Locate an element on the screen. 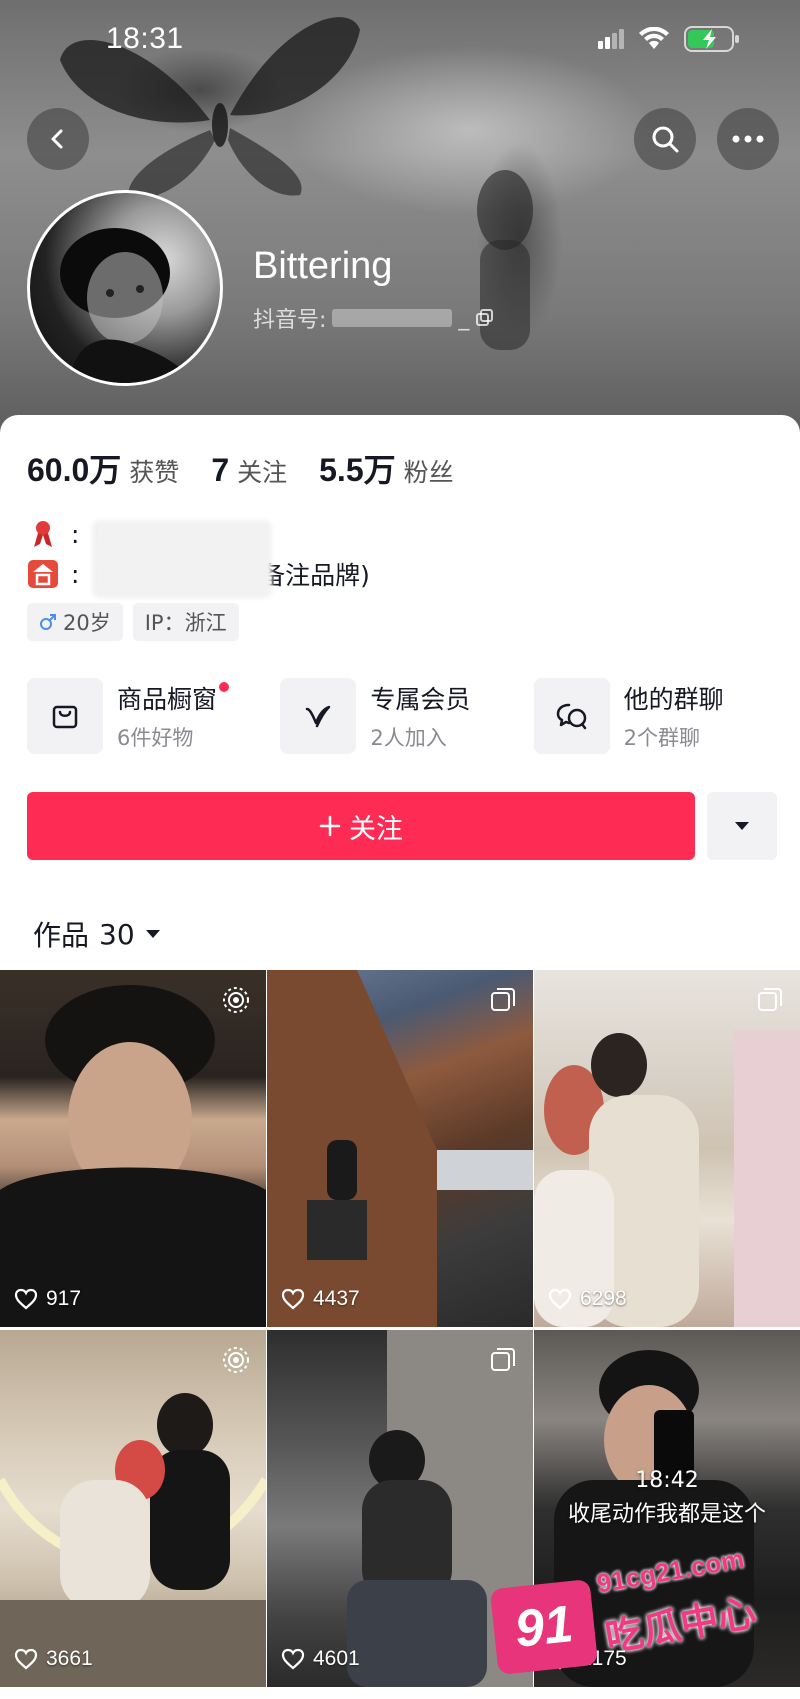 The width and height of the screenshot is (800, 1699). tag-ip: IP：浙江 is located at coordinates (185, 622).